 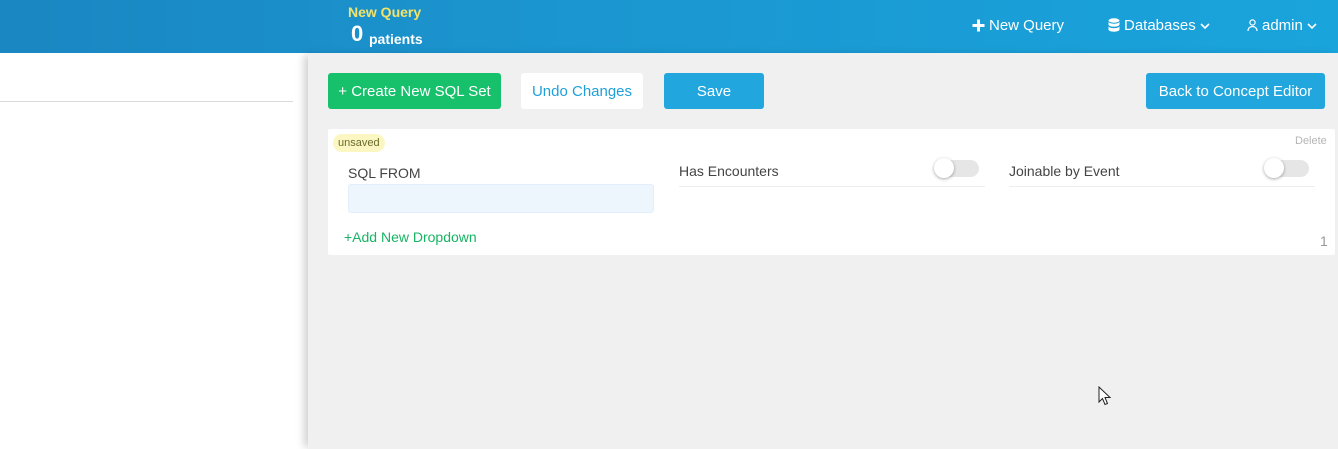 What do you see at coordinates (1105, 398) in the screenshot?
I see `mouse-cursor-icon` at bounding box center [1105, 398].